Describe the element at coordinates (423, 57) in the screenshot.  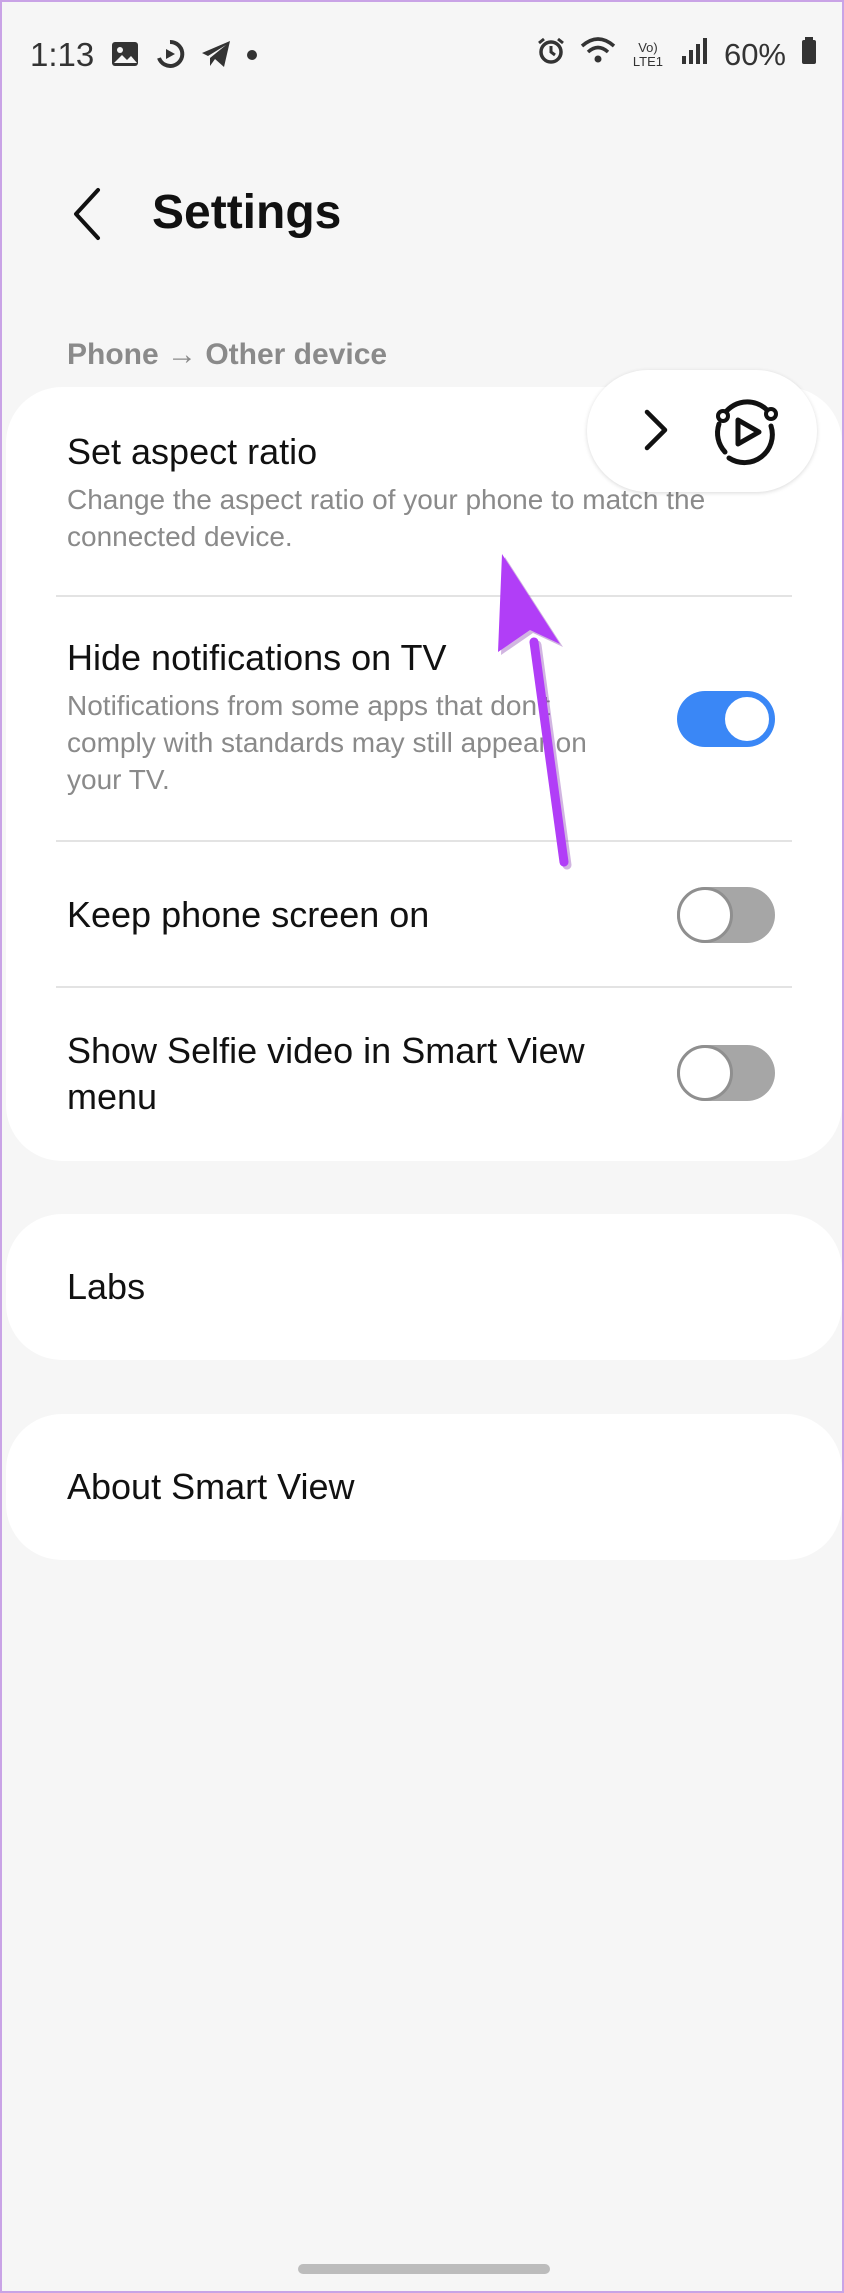
I see `status-bar: 1:13 Vo) LTE1 60%` at that location.